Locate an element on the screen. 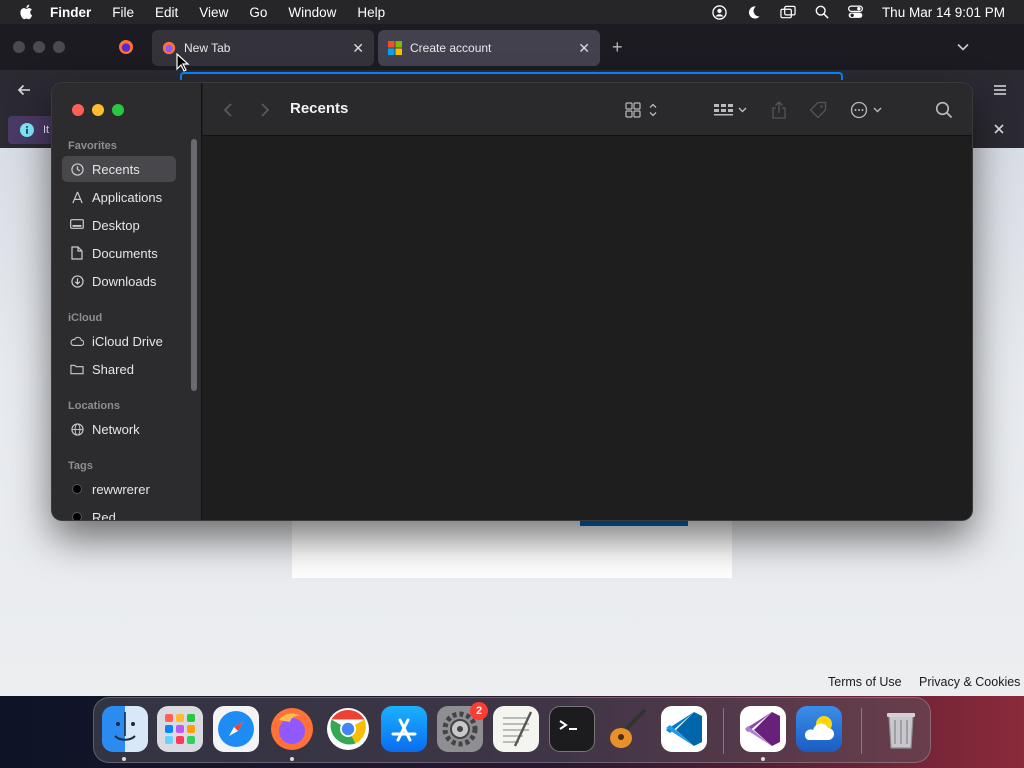 This screenshot has width=1024, height=768. privacy-link: Privacy & Cookies is located at coordinates (969, 682).